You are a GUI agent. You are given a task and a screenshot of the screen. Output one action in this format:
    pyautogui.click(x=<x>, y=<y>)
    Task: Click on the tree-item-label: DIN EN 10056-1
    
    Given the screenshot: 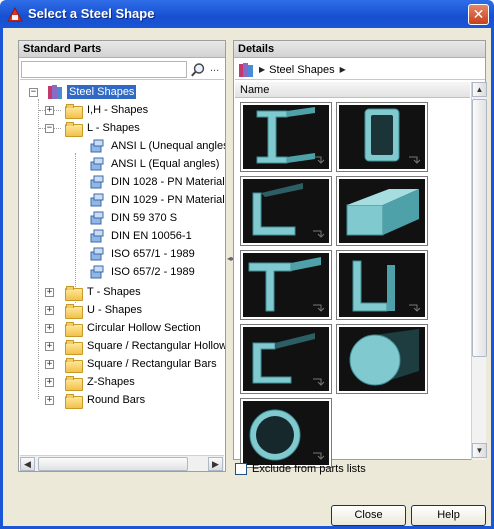 What is the action you would take?
    pyautogui.click(x=151, y=236)
    